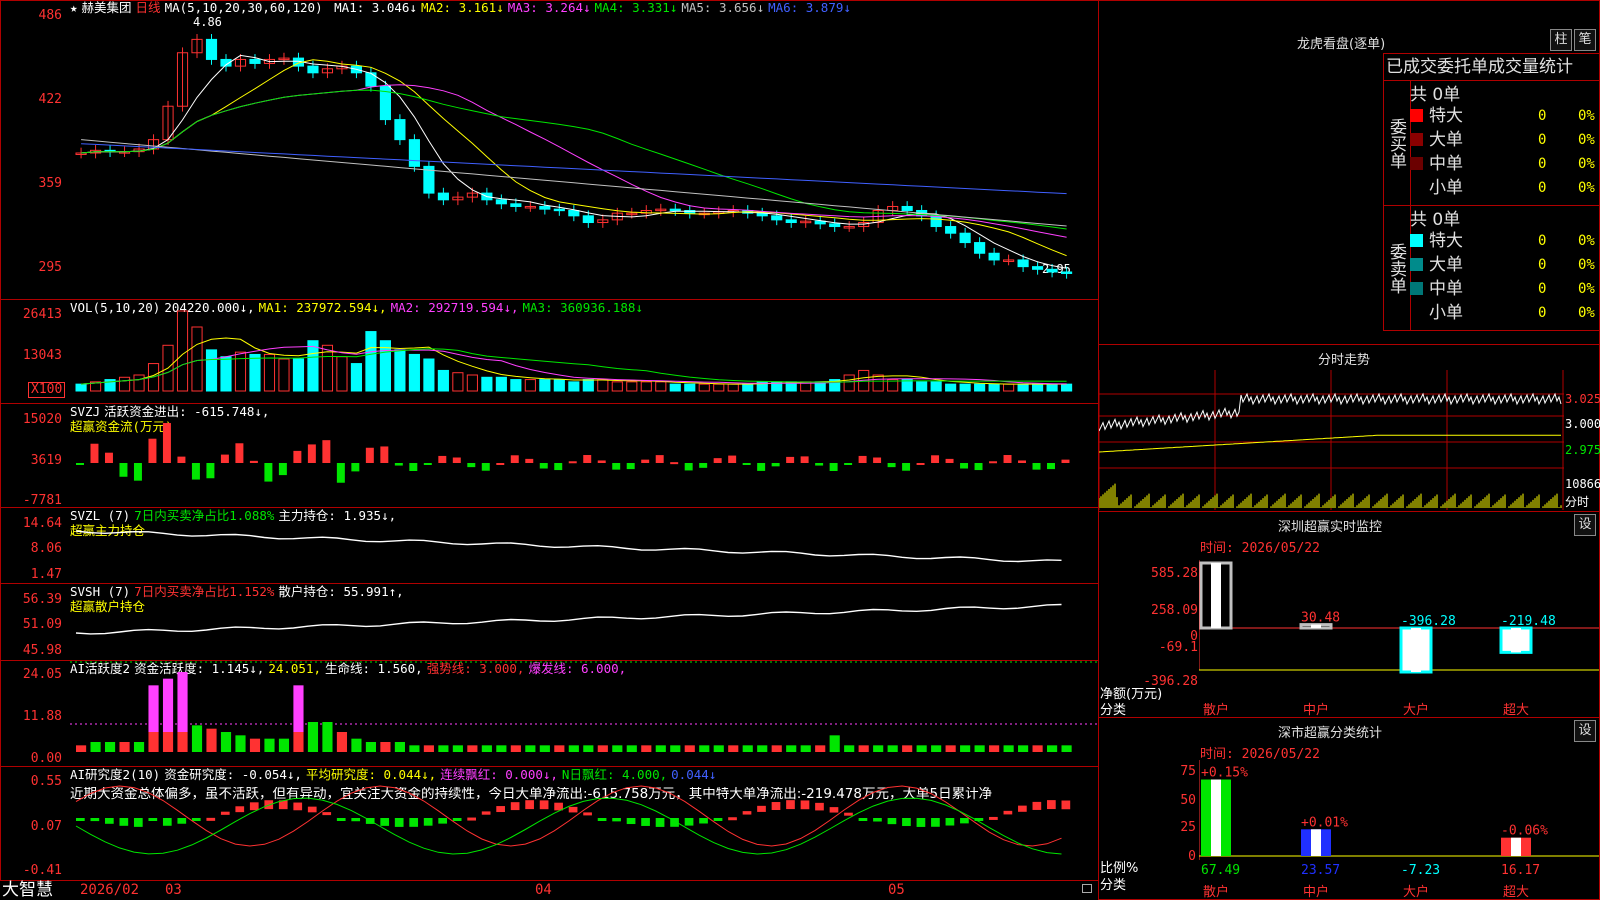  I want to click on ma-lines, so click(574, 161).